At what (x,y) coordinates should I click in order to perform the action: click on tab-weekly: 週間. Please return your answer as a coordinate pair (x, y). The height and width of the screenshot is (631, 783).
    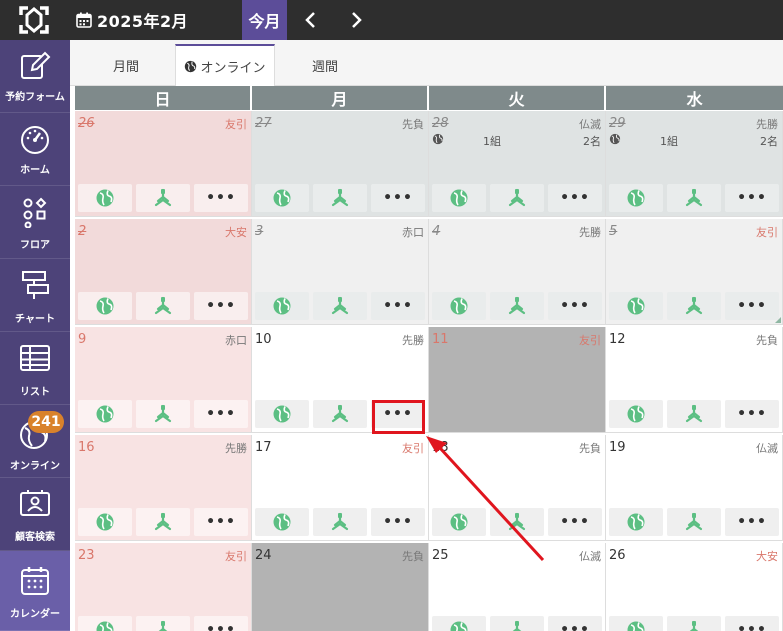
    Looking at the image, I should click on (325, 65).